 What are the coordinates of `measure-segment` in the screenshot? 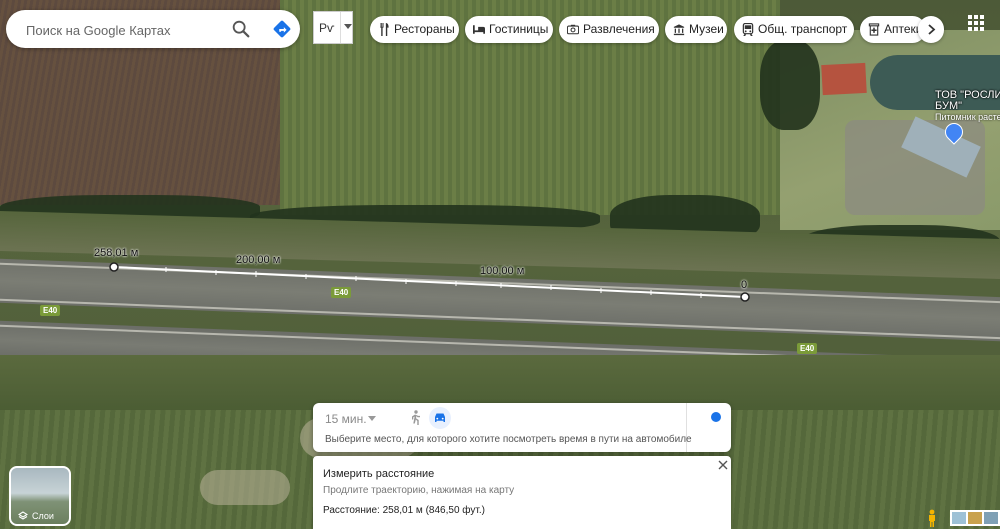 It's located at (429, 282).